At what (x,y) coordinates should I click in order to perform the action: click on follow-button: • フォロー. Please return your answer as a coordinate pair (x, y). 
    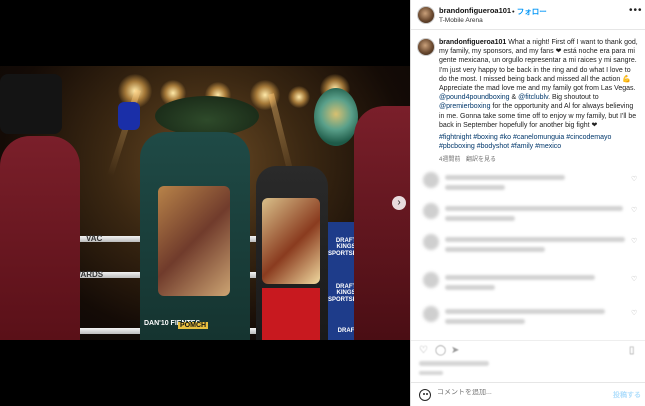
    Looking at the image, I should click on (529, 11).